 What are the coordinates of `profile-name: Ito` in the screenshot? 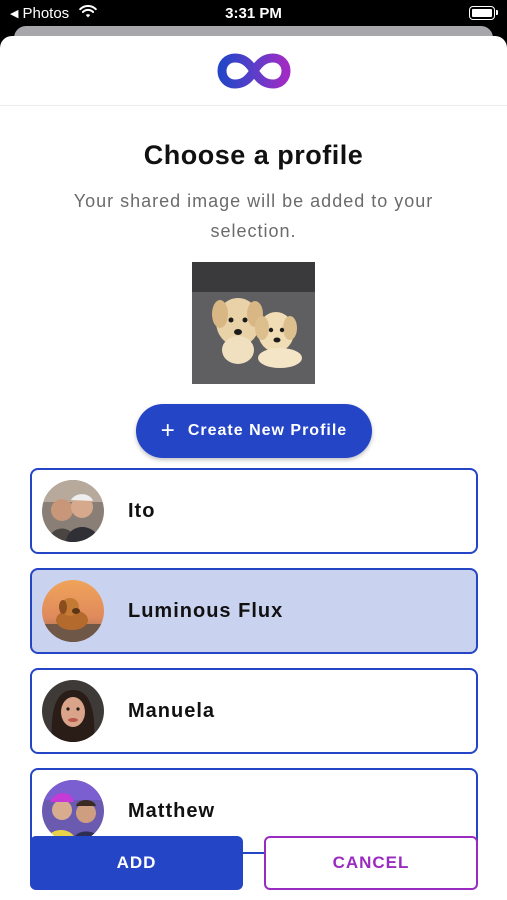 It's located at (142, 510).